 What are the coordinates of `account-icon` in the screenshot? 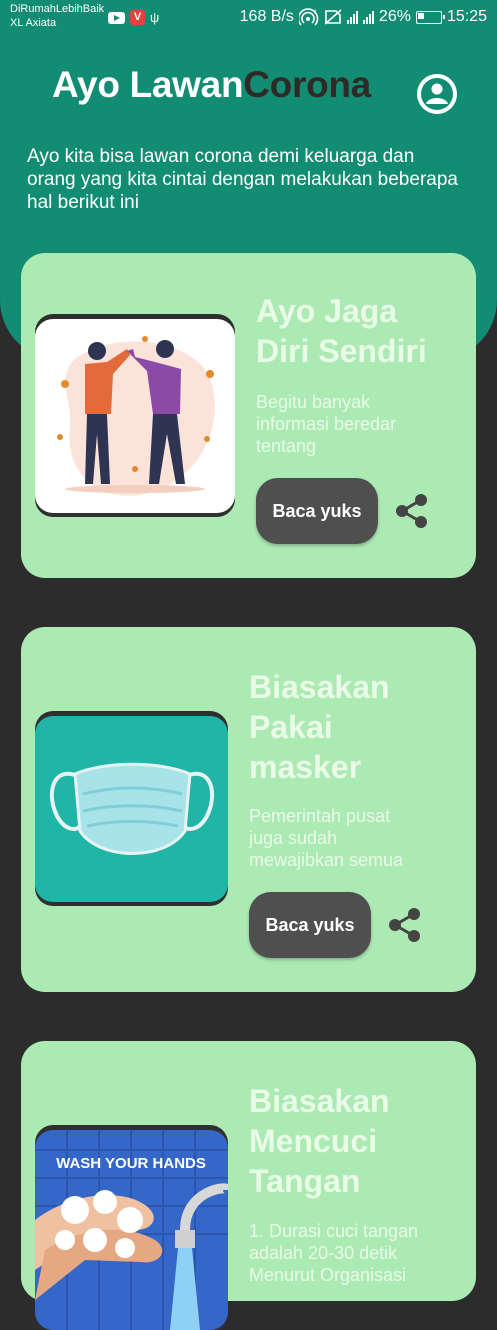 It's located at (437, 94).